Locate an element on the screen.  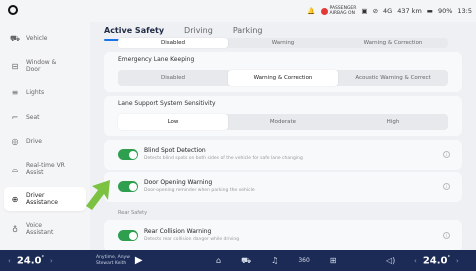
option-acoustic-warning-correct: Acoustic Warning & Correct is located at coordinates (393, 78).